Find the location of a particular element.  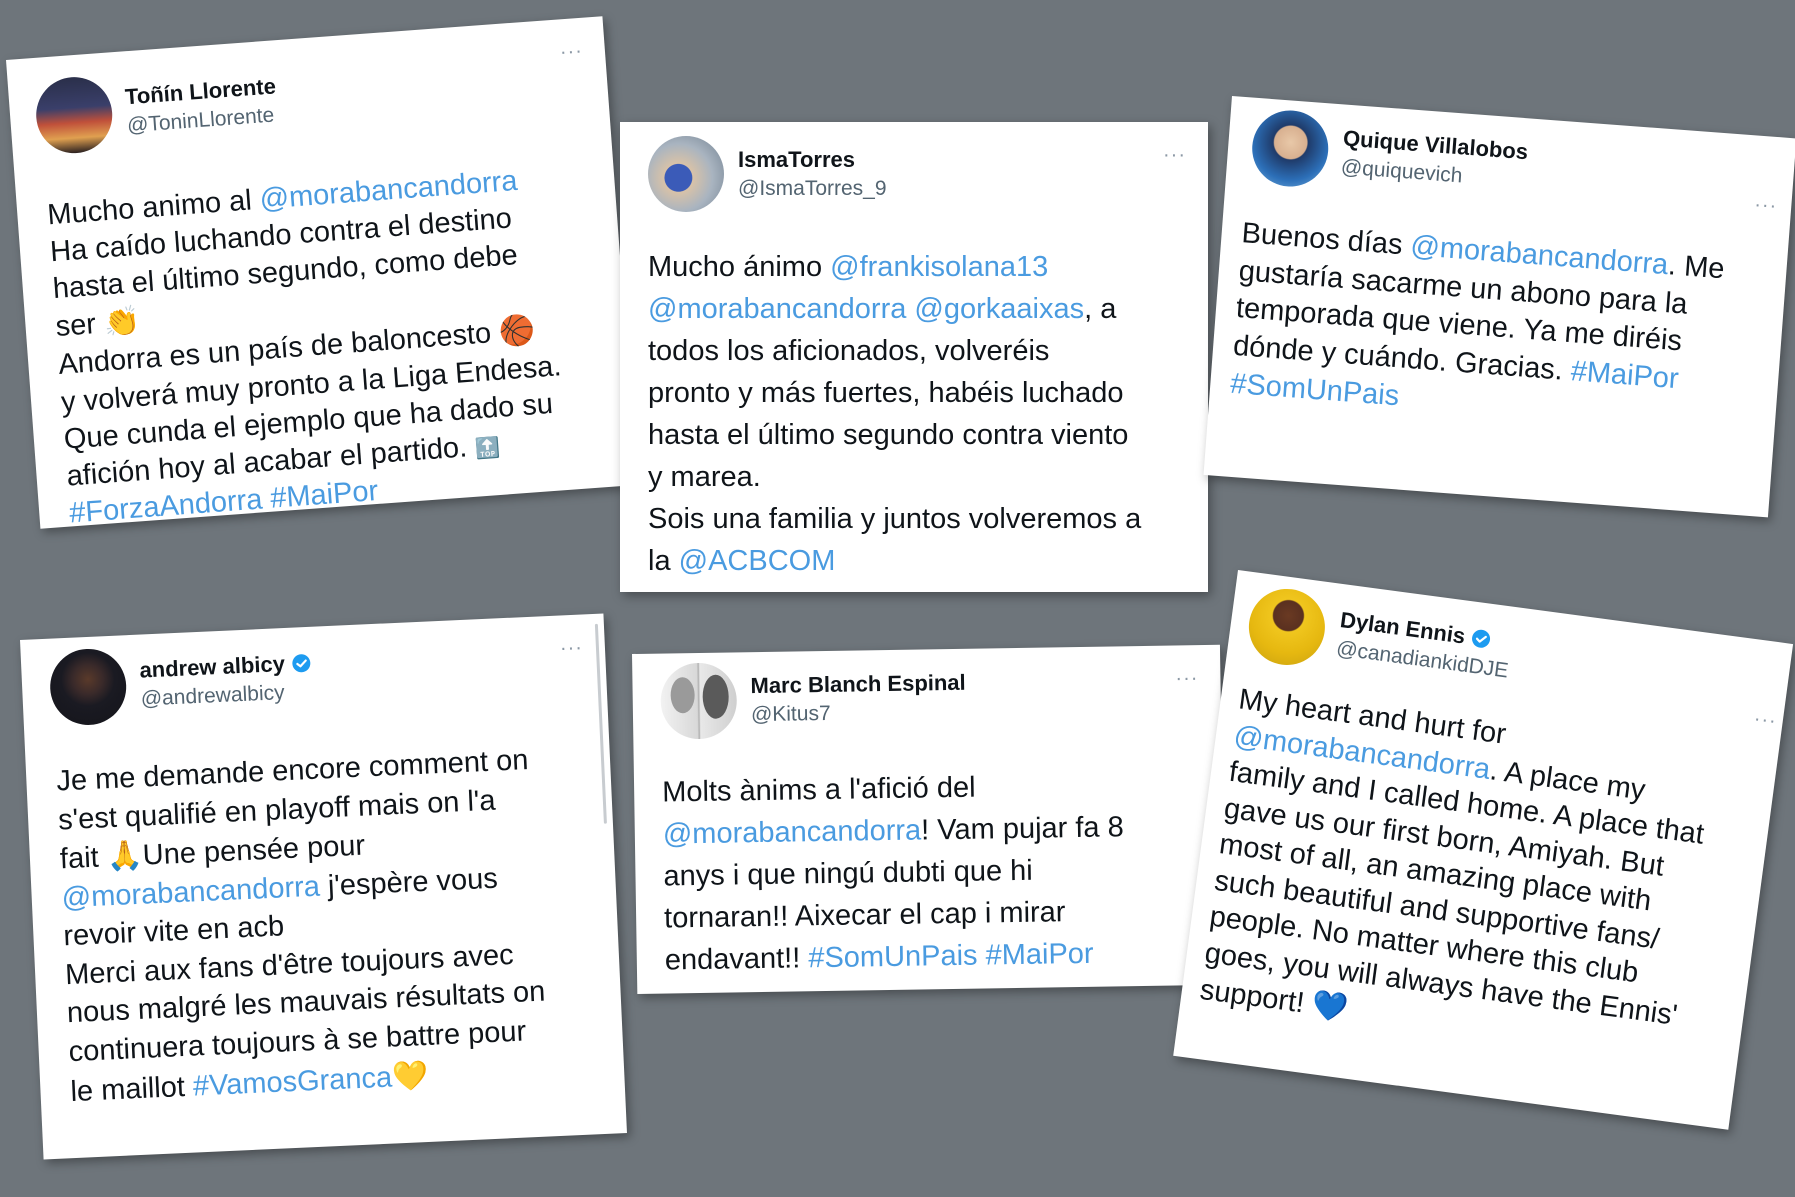

tweet-header: Toñín Llorente @ToninLlorente is located at coordinates (156, 109).